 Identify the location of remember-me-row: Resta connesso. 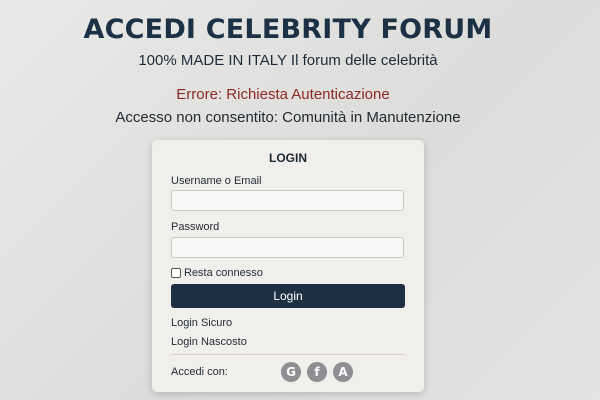
(217, 273).